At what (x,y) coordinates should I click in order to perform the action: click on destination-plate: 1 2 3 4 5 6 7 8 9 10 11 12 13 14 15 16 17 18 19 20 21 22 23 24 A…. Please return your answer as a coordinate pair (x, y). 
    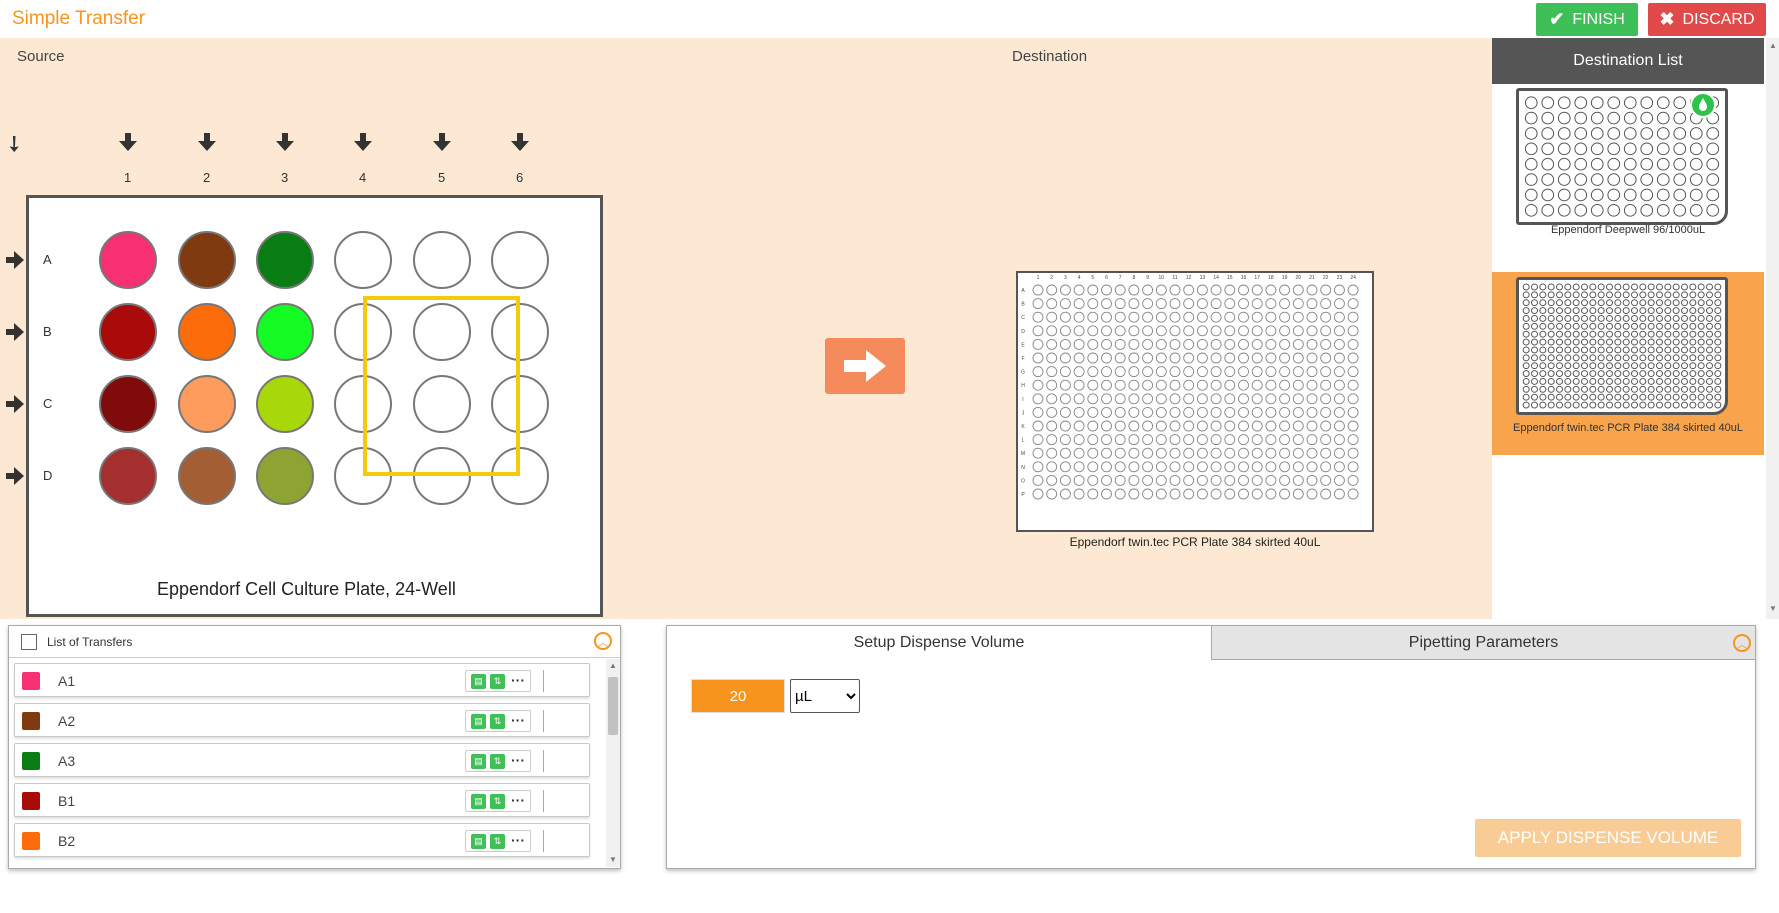
    Looking at the image, I should click on (1195, 401).